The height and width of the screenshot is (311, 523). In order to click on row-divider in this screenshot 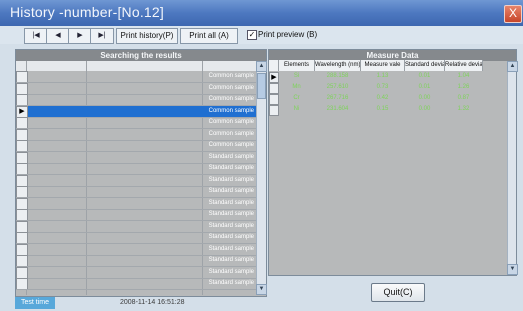, I will do `click(136, 289)`.